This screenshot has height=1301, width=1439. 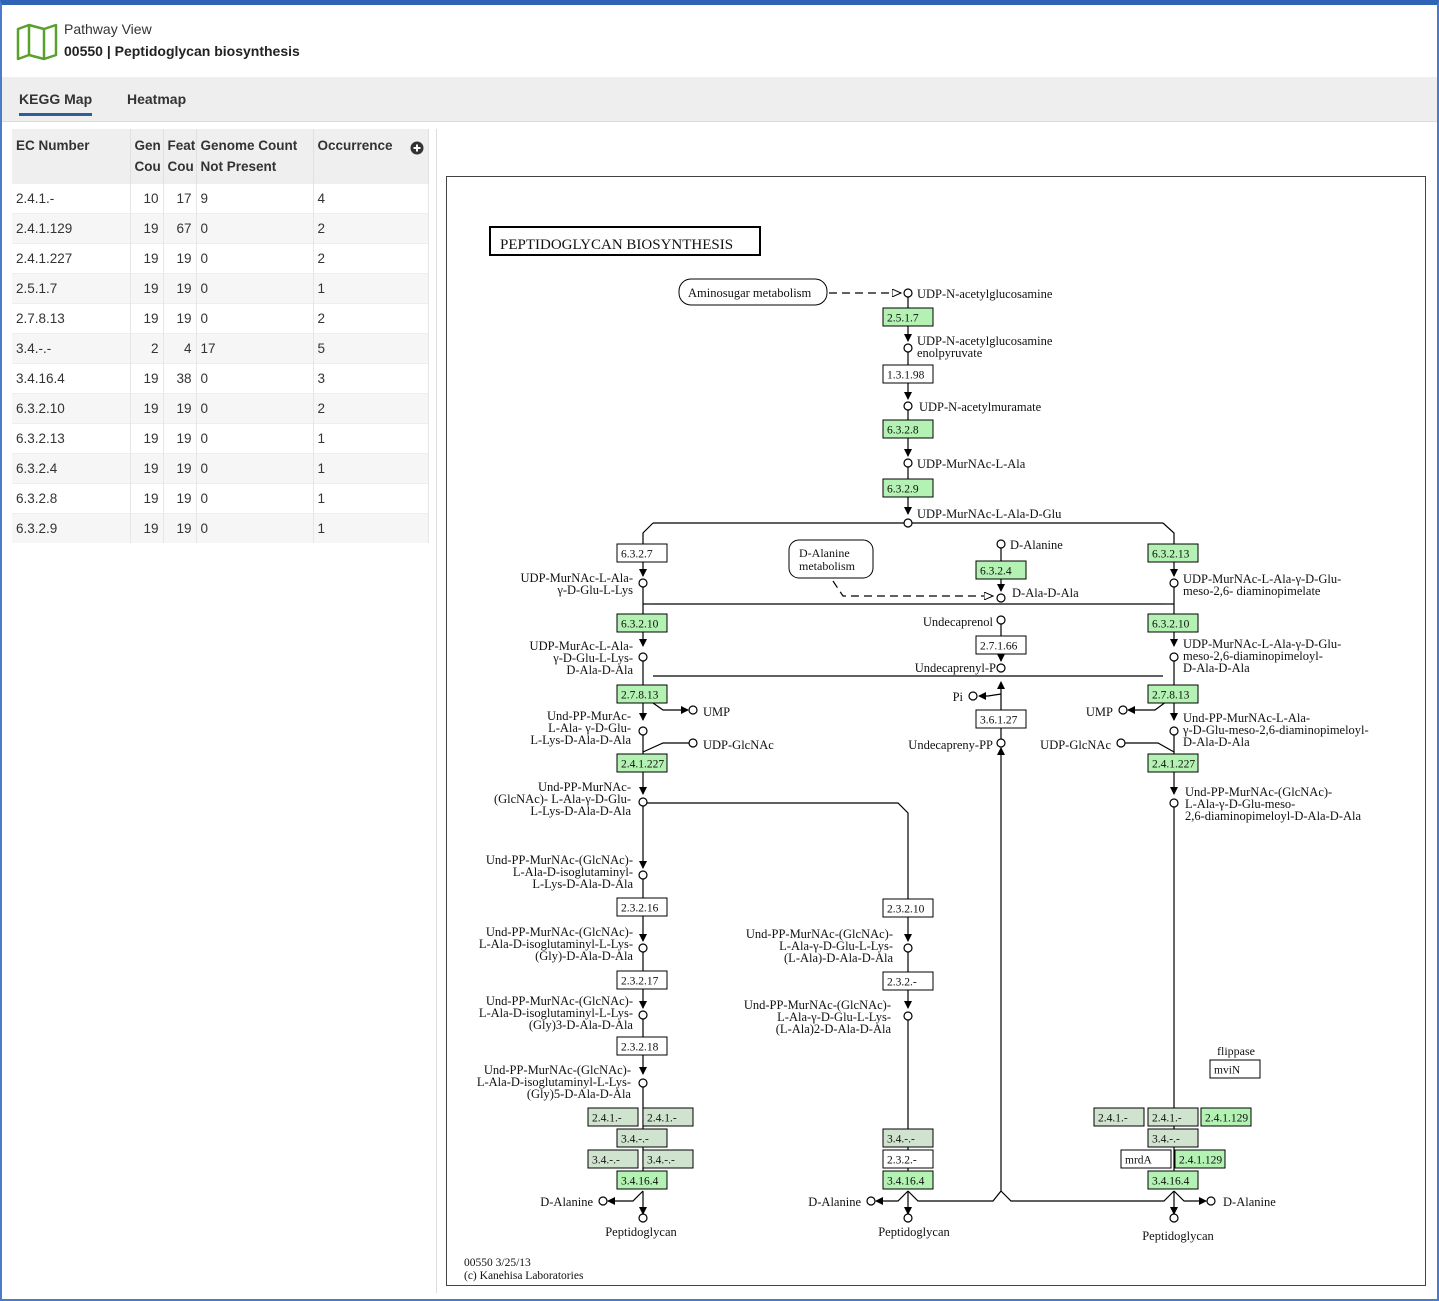 What do you see at coordinates (180, 156) in the screenshot?
I see `column-header-feature-count: Feat Cou` at bounding box center [180, 156].